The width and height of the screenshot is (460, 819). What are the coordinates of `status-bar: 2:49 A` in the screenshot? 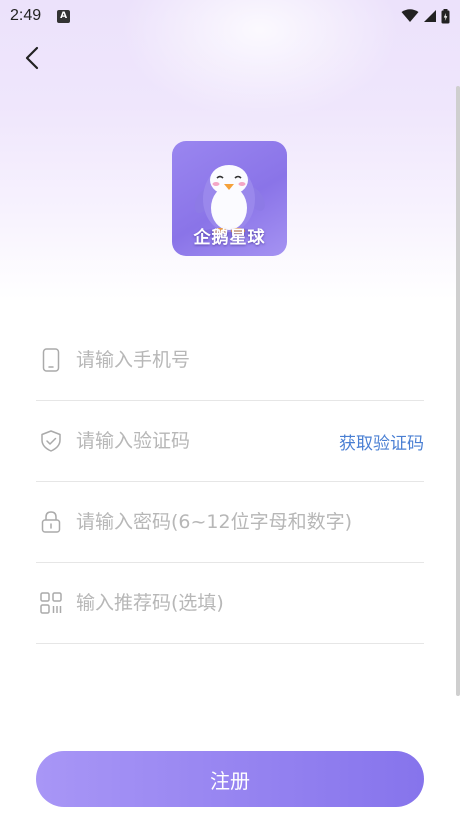 It's located at (230, 16).